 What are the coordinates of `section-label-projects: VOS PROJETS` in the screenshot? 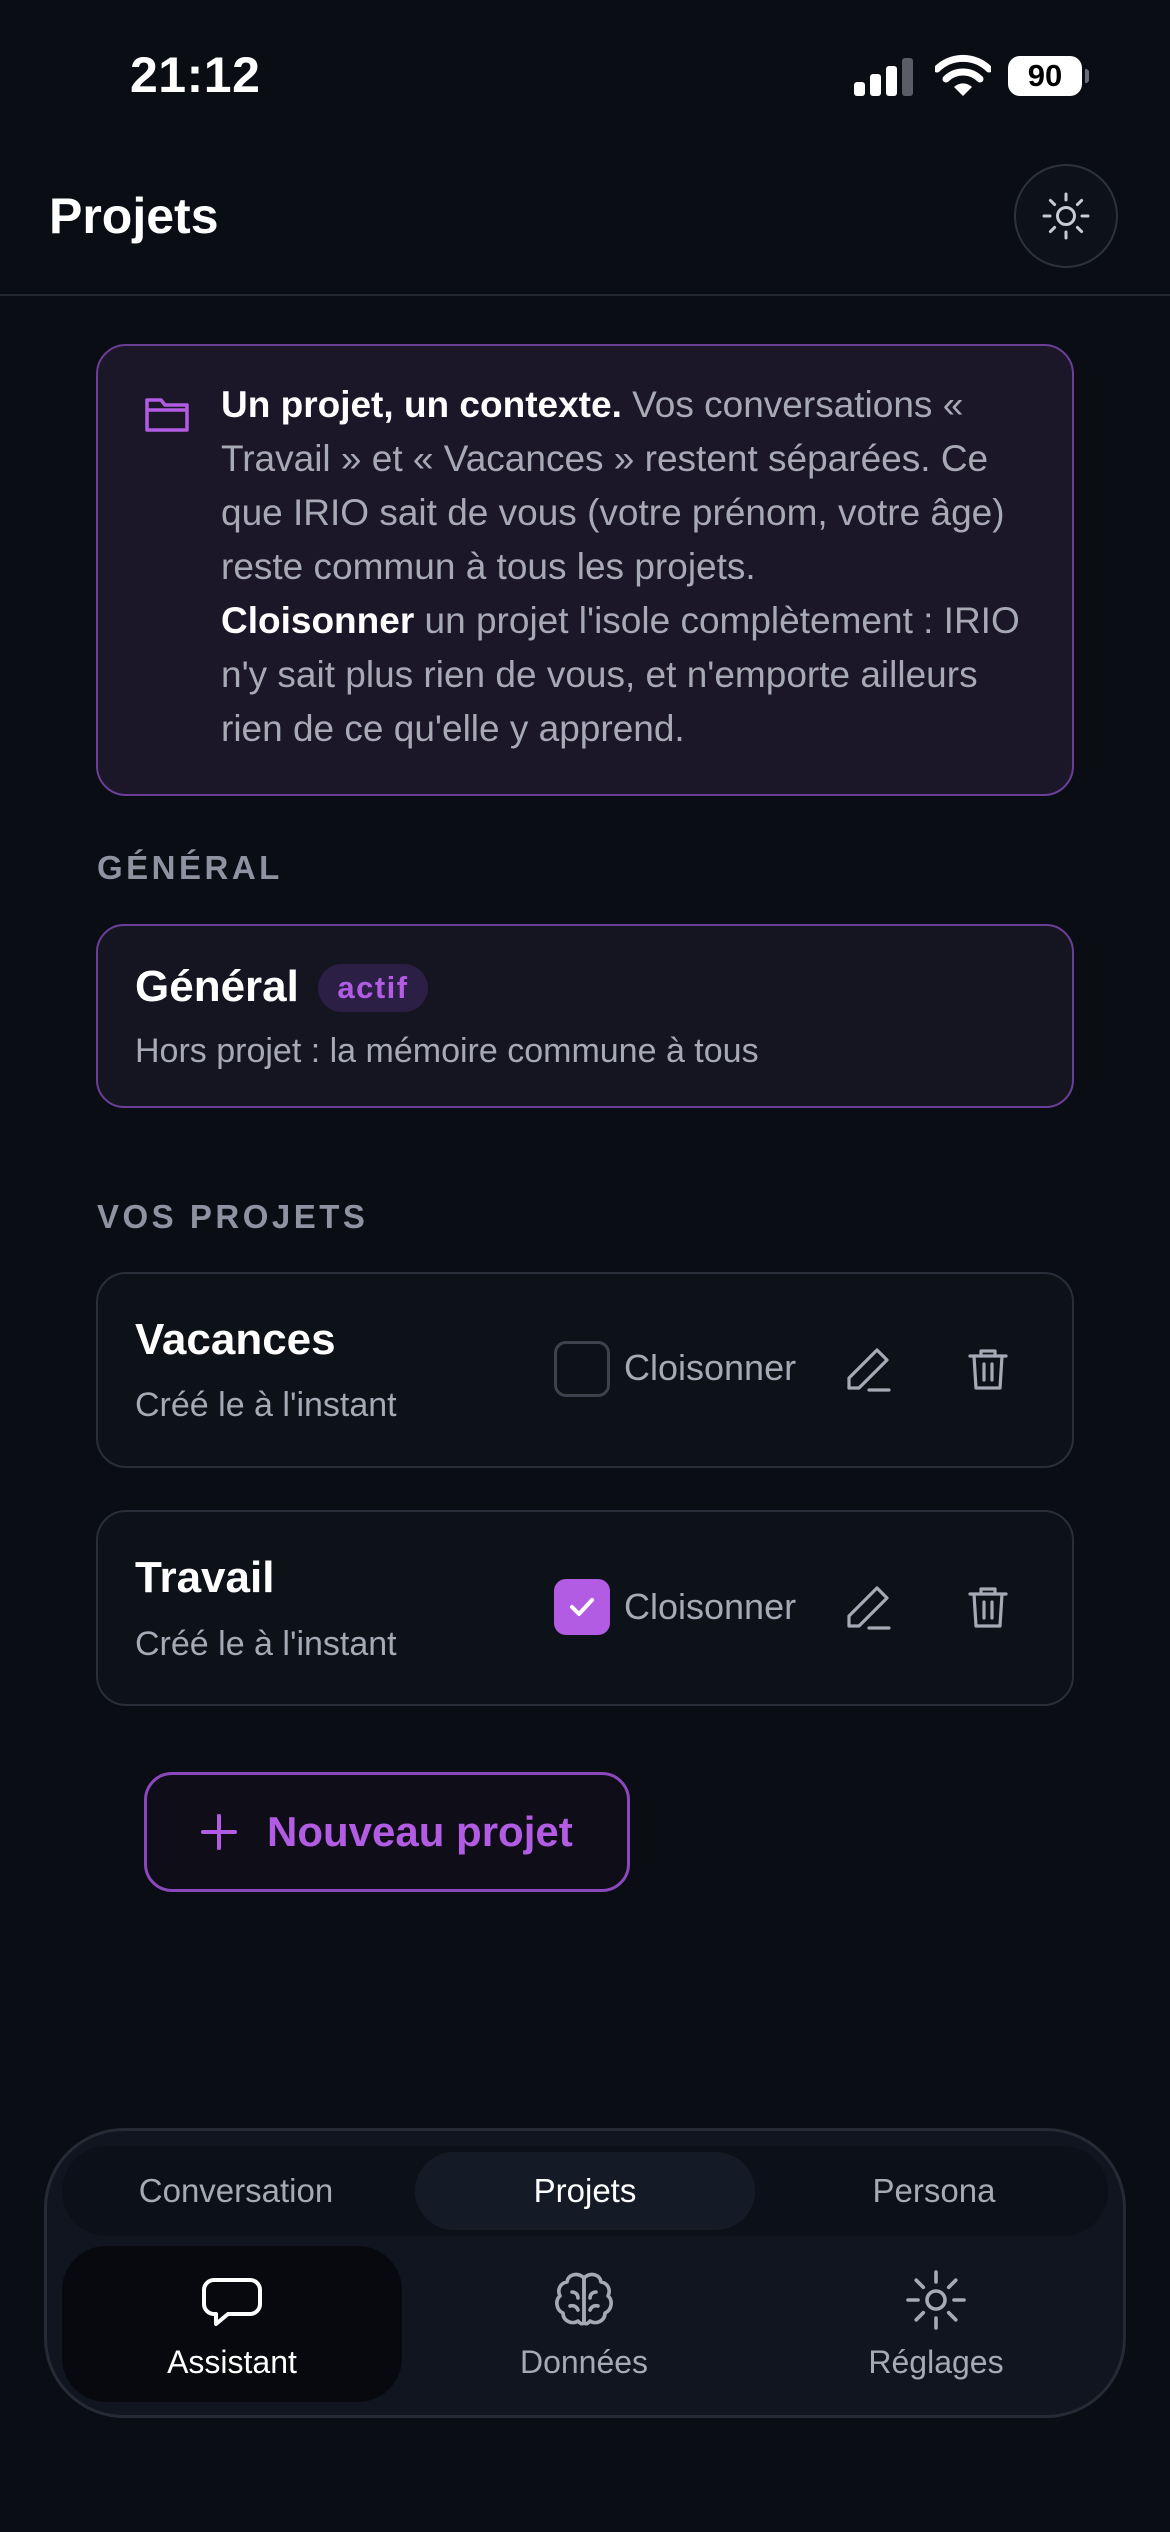 It's located at (233, 1216).